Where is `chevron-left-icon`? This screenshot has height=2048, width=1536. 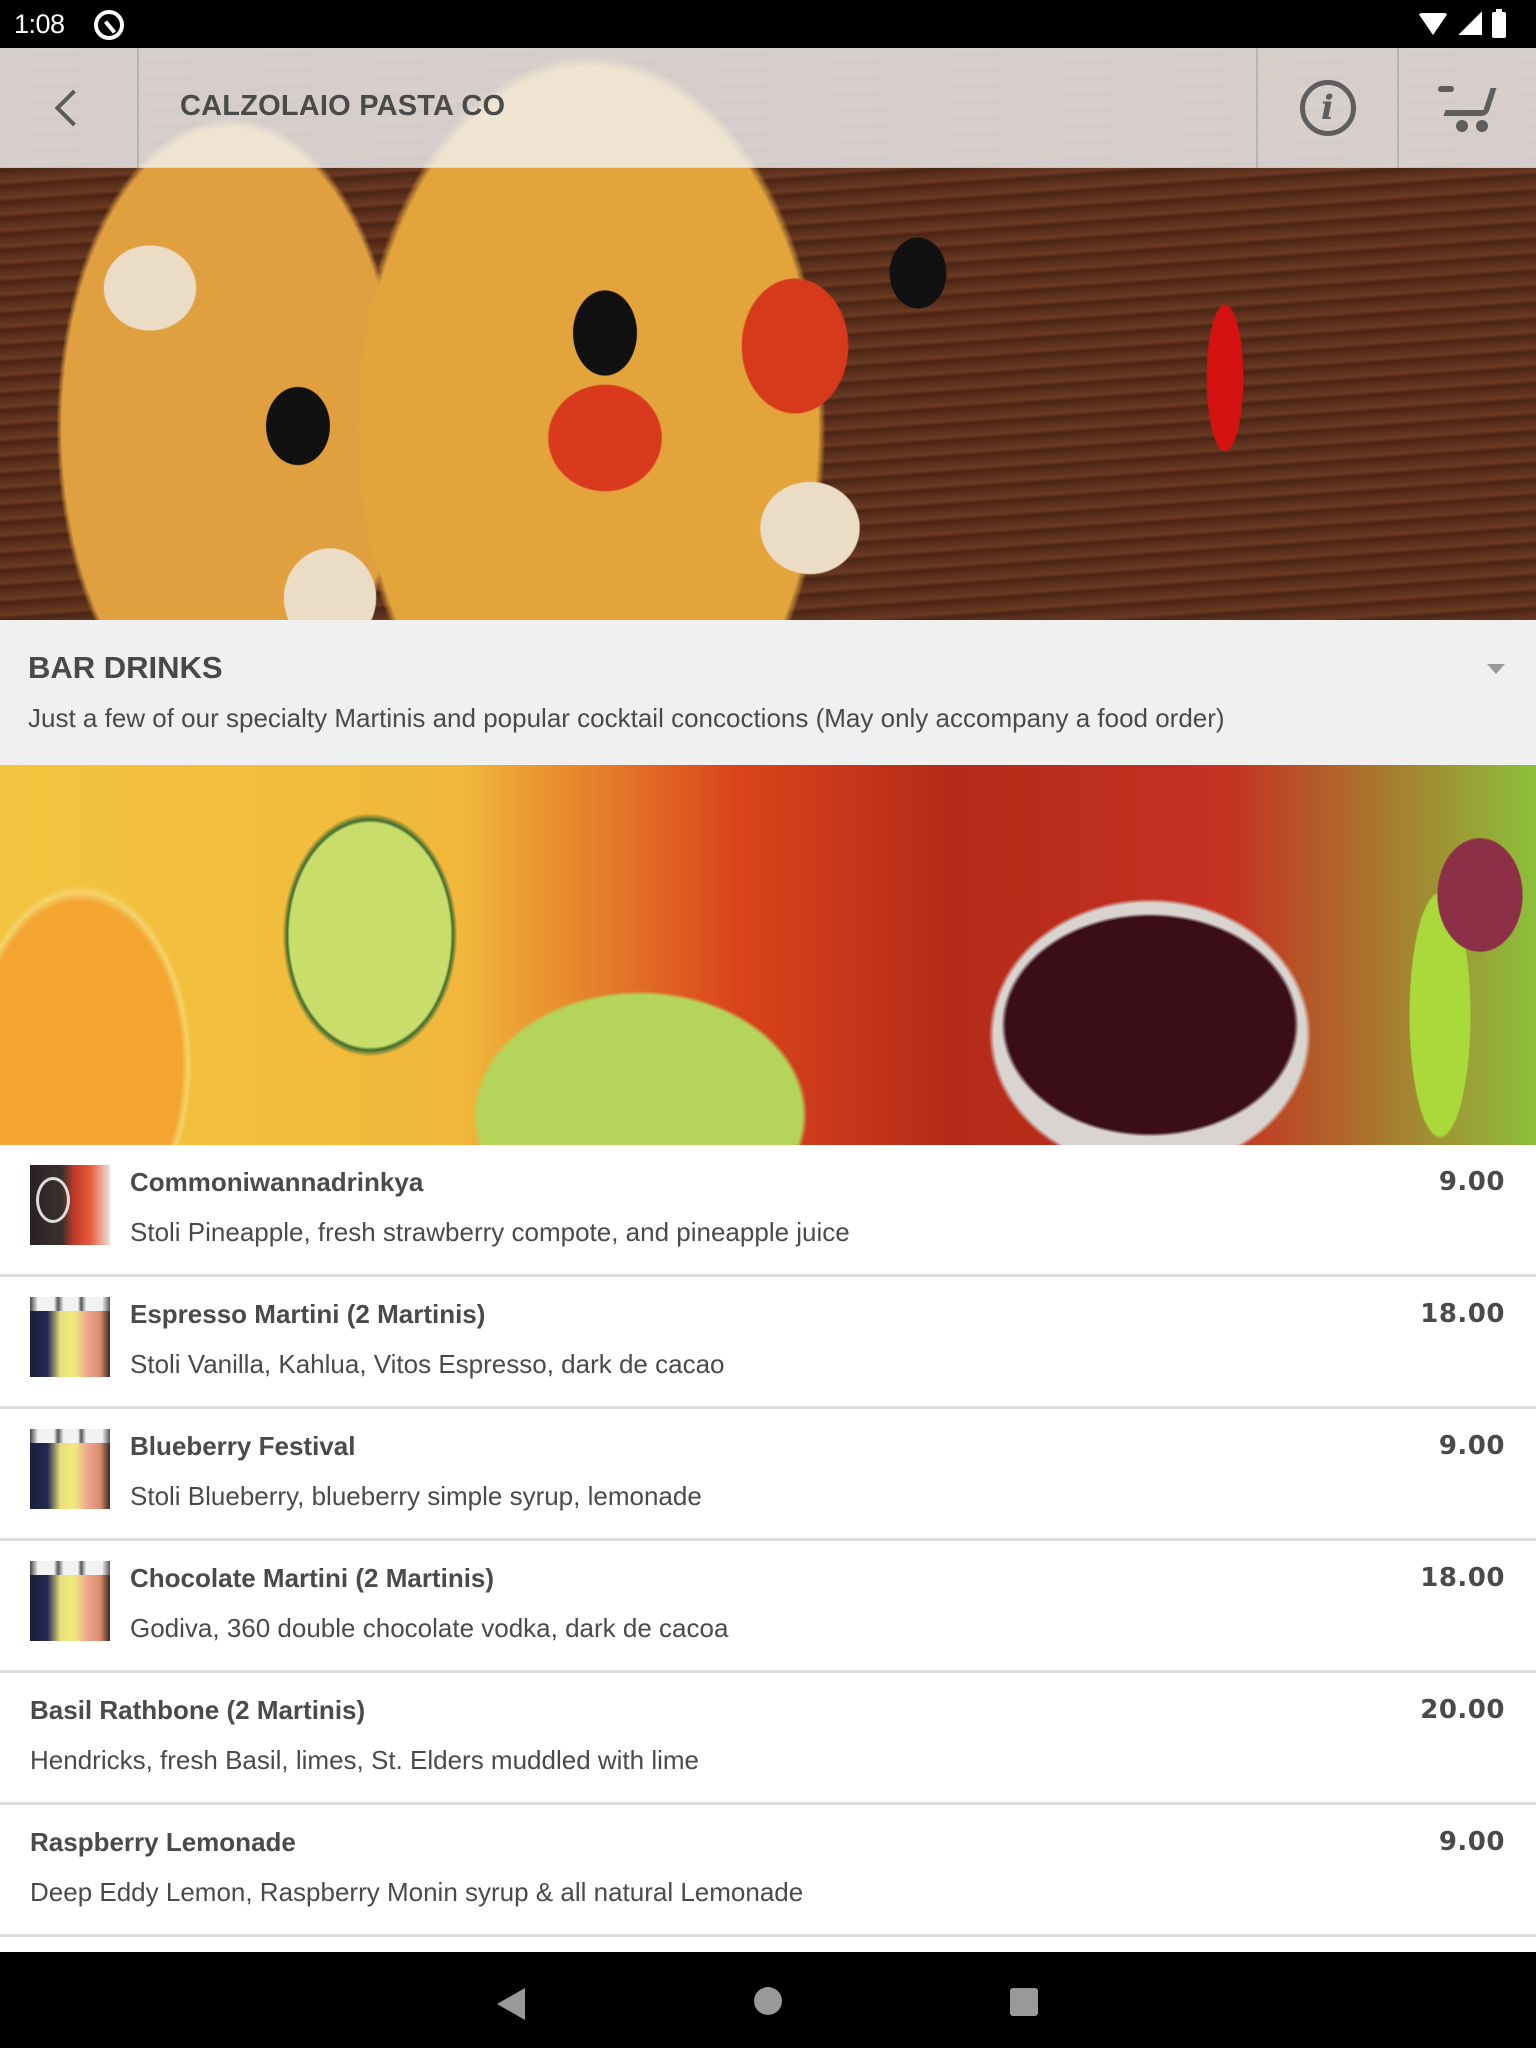
chevron-left-icon is located at coordinates (72, 108).